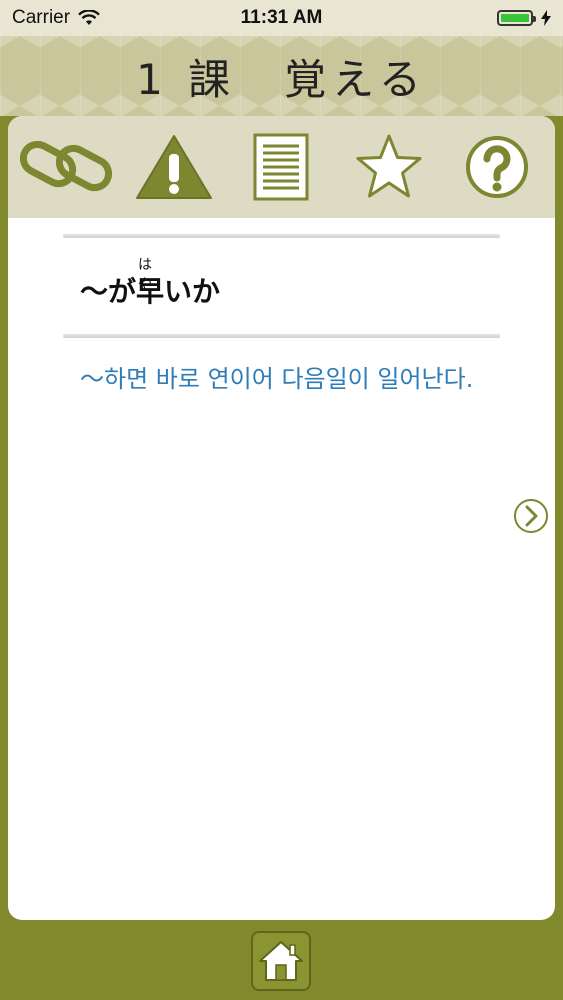  What do you see at coordinates (281, 18) in the screenshot?
I see `status-bar: Carrier 11:31 AM` at bounding box center [281, 18].